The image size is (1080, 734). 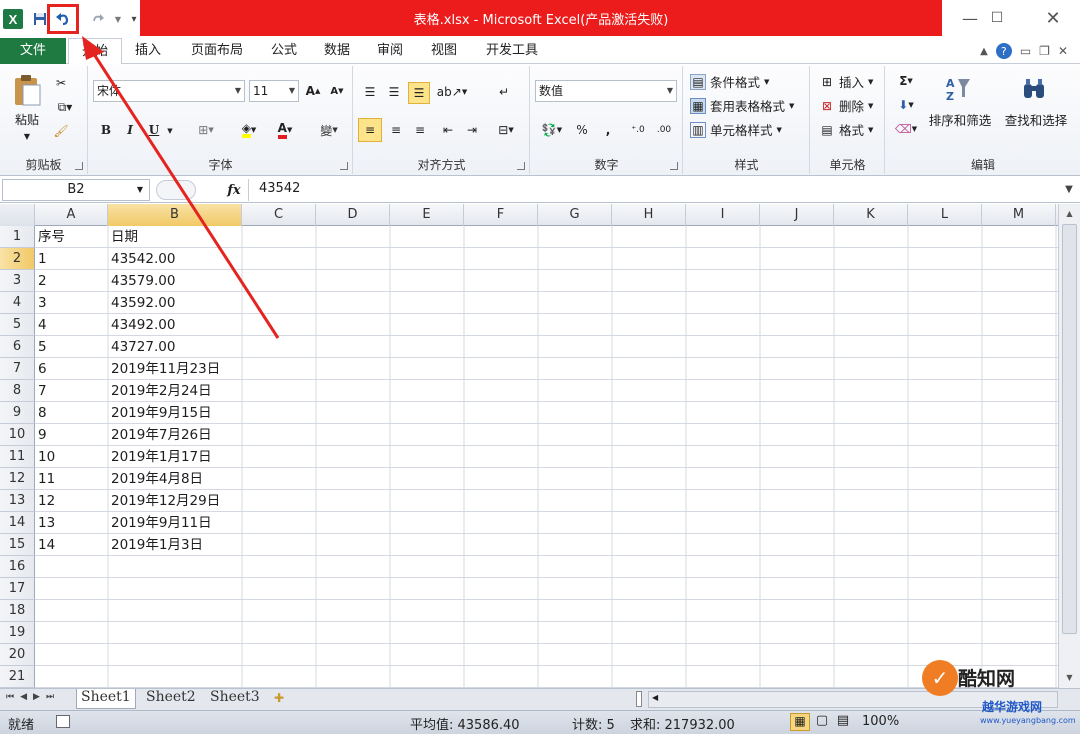 What do you see at coordinates (1069, 678) in the screenshot?
I see `scroll-down-icon: ▼` at bounding box center [1069, 678].